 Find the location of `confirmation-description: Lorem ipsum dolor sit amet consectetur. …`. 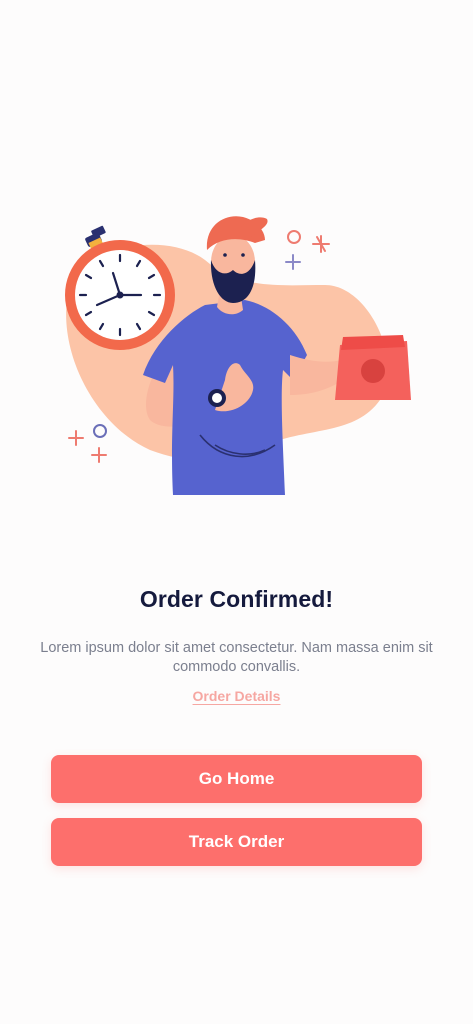

confirmation-description: Lorem ipsum dolor sit amet consectetur. … is located at coordinates (236, 657).